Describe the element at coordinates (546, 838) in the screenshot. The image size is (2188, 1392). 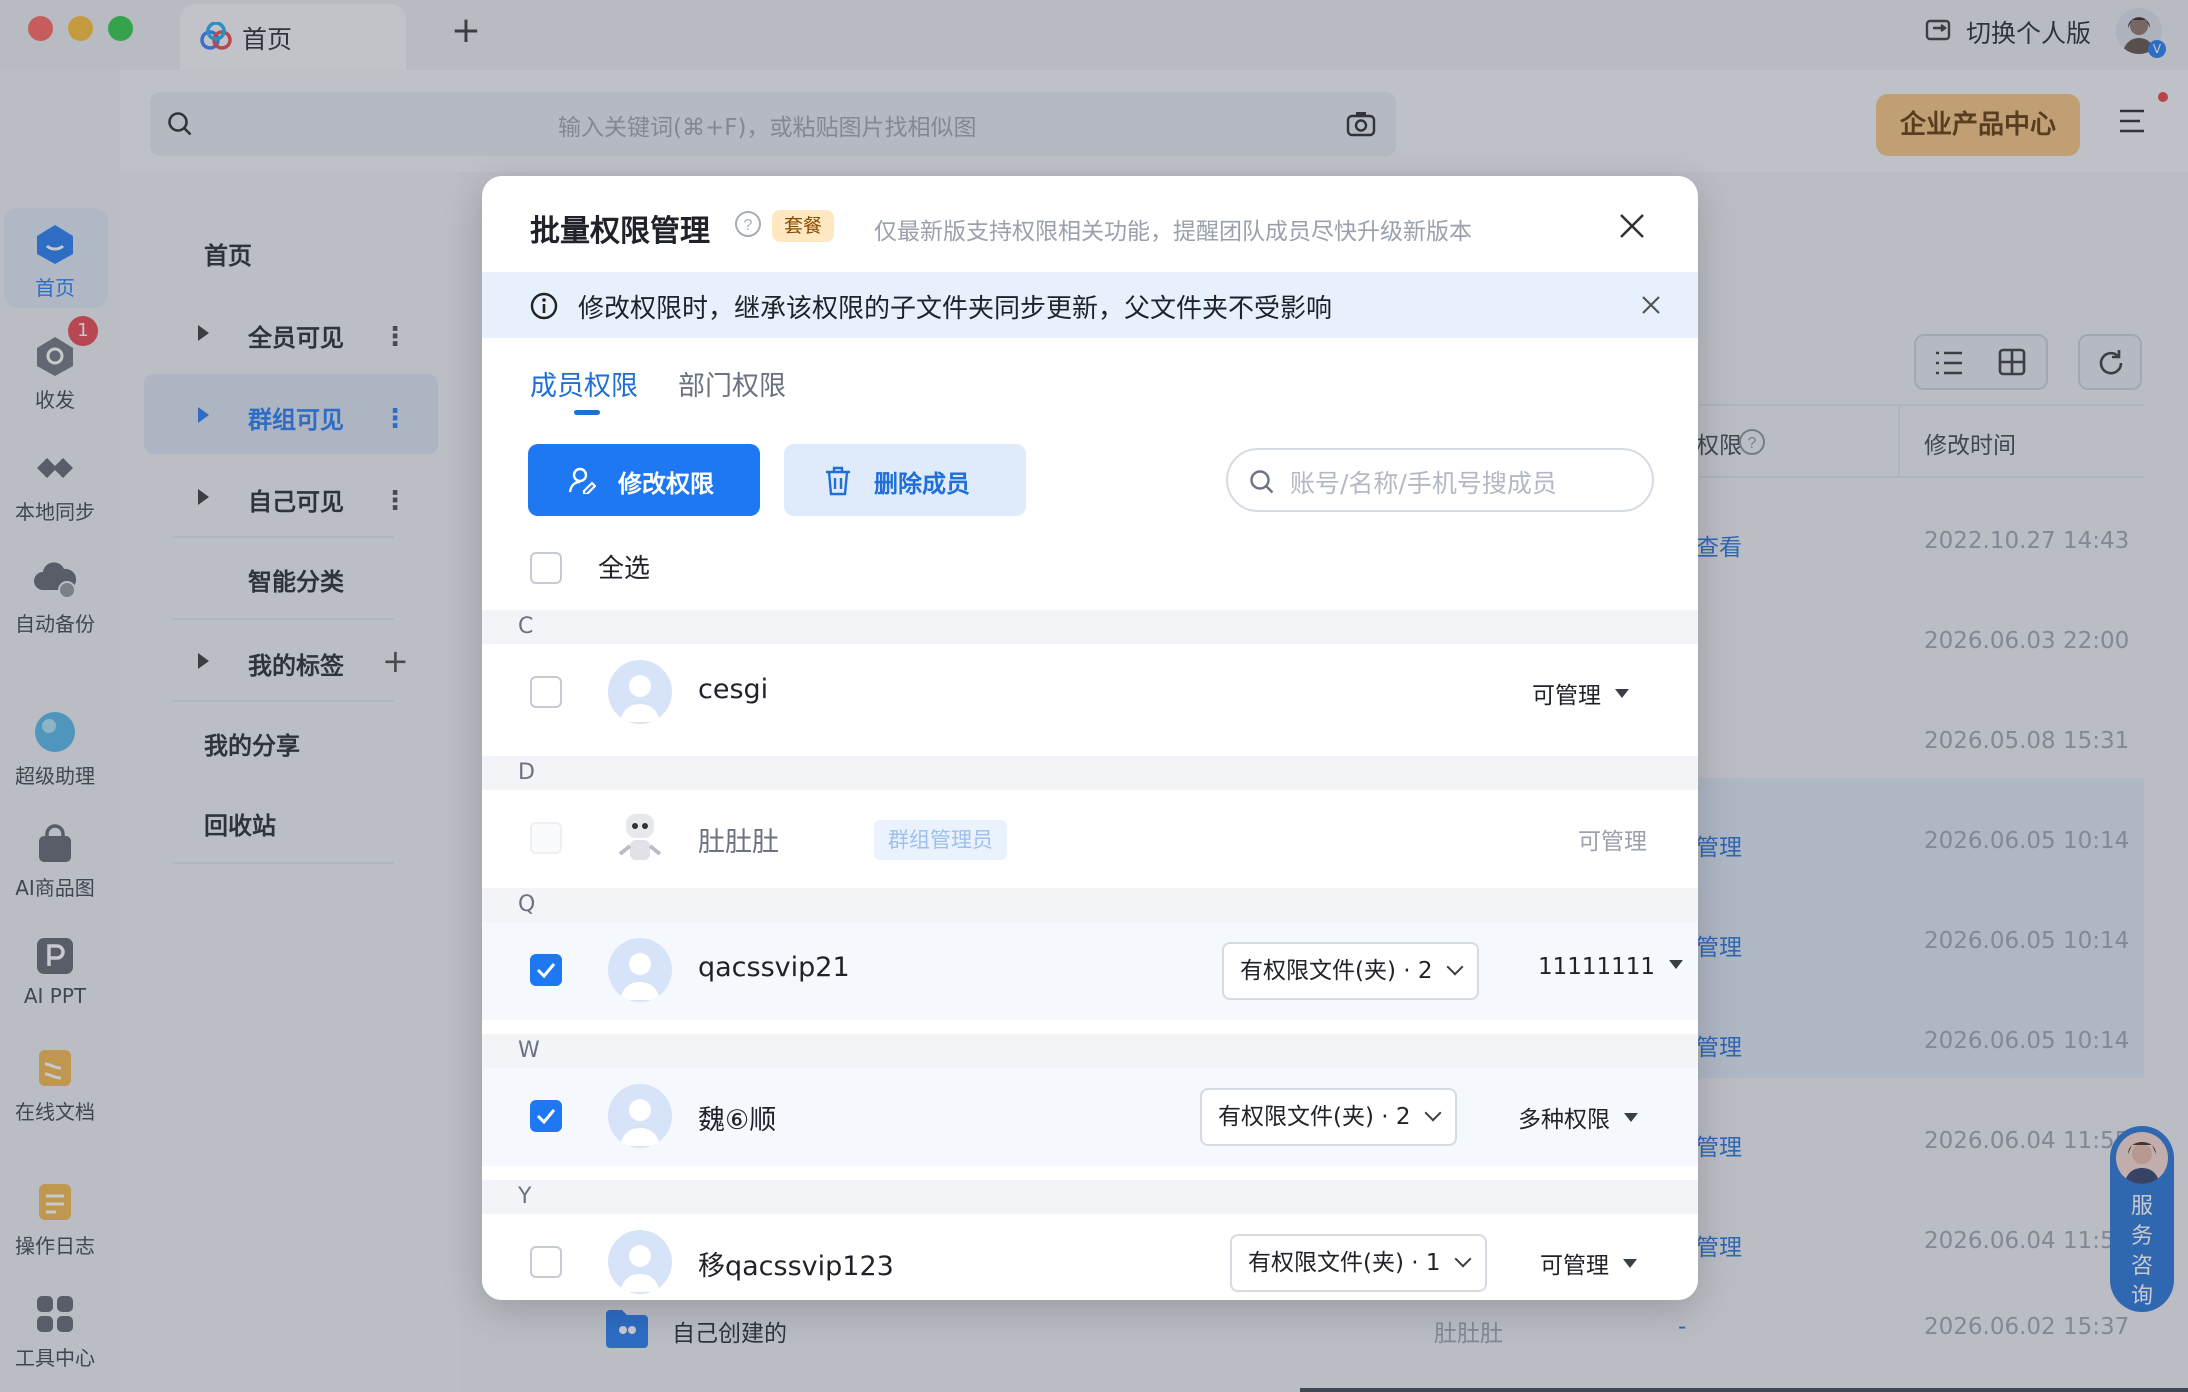
I see `member-checkbox-disabled` at that location.